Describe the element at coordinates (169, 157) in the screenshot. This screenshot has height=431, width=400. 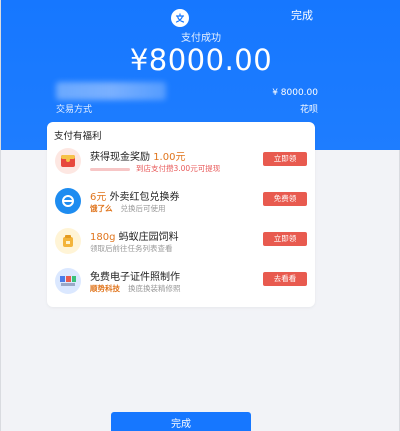
I see `benefit-value: 1.00元` at that location.